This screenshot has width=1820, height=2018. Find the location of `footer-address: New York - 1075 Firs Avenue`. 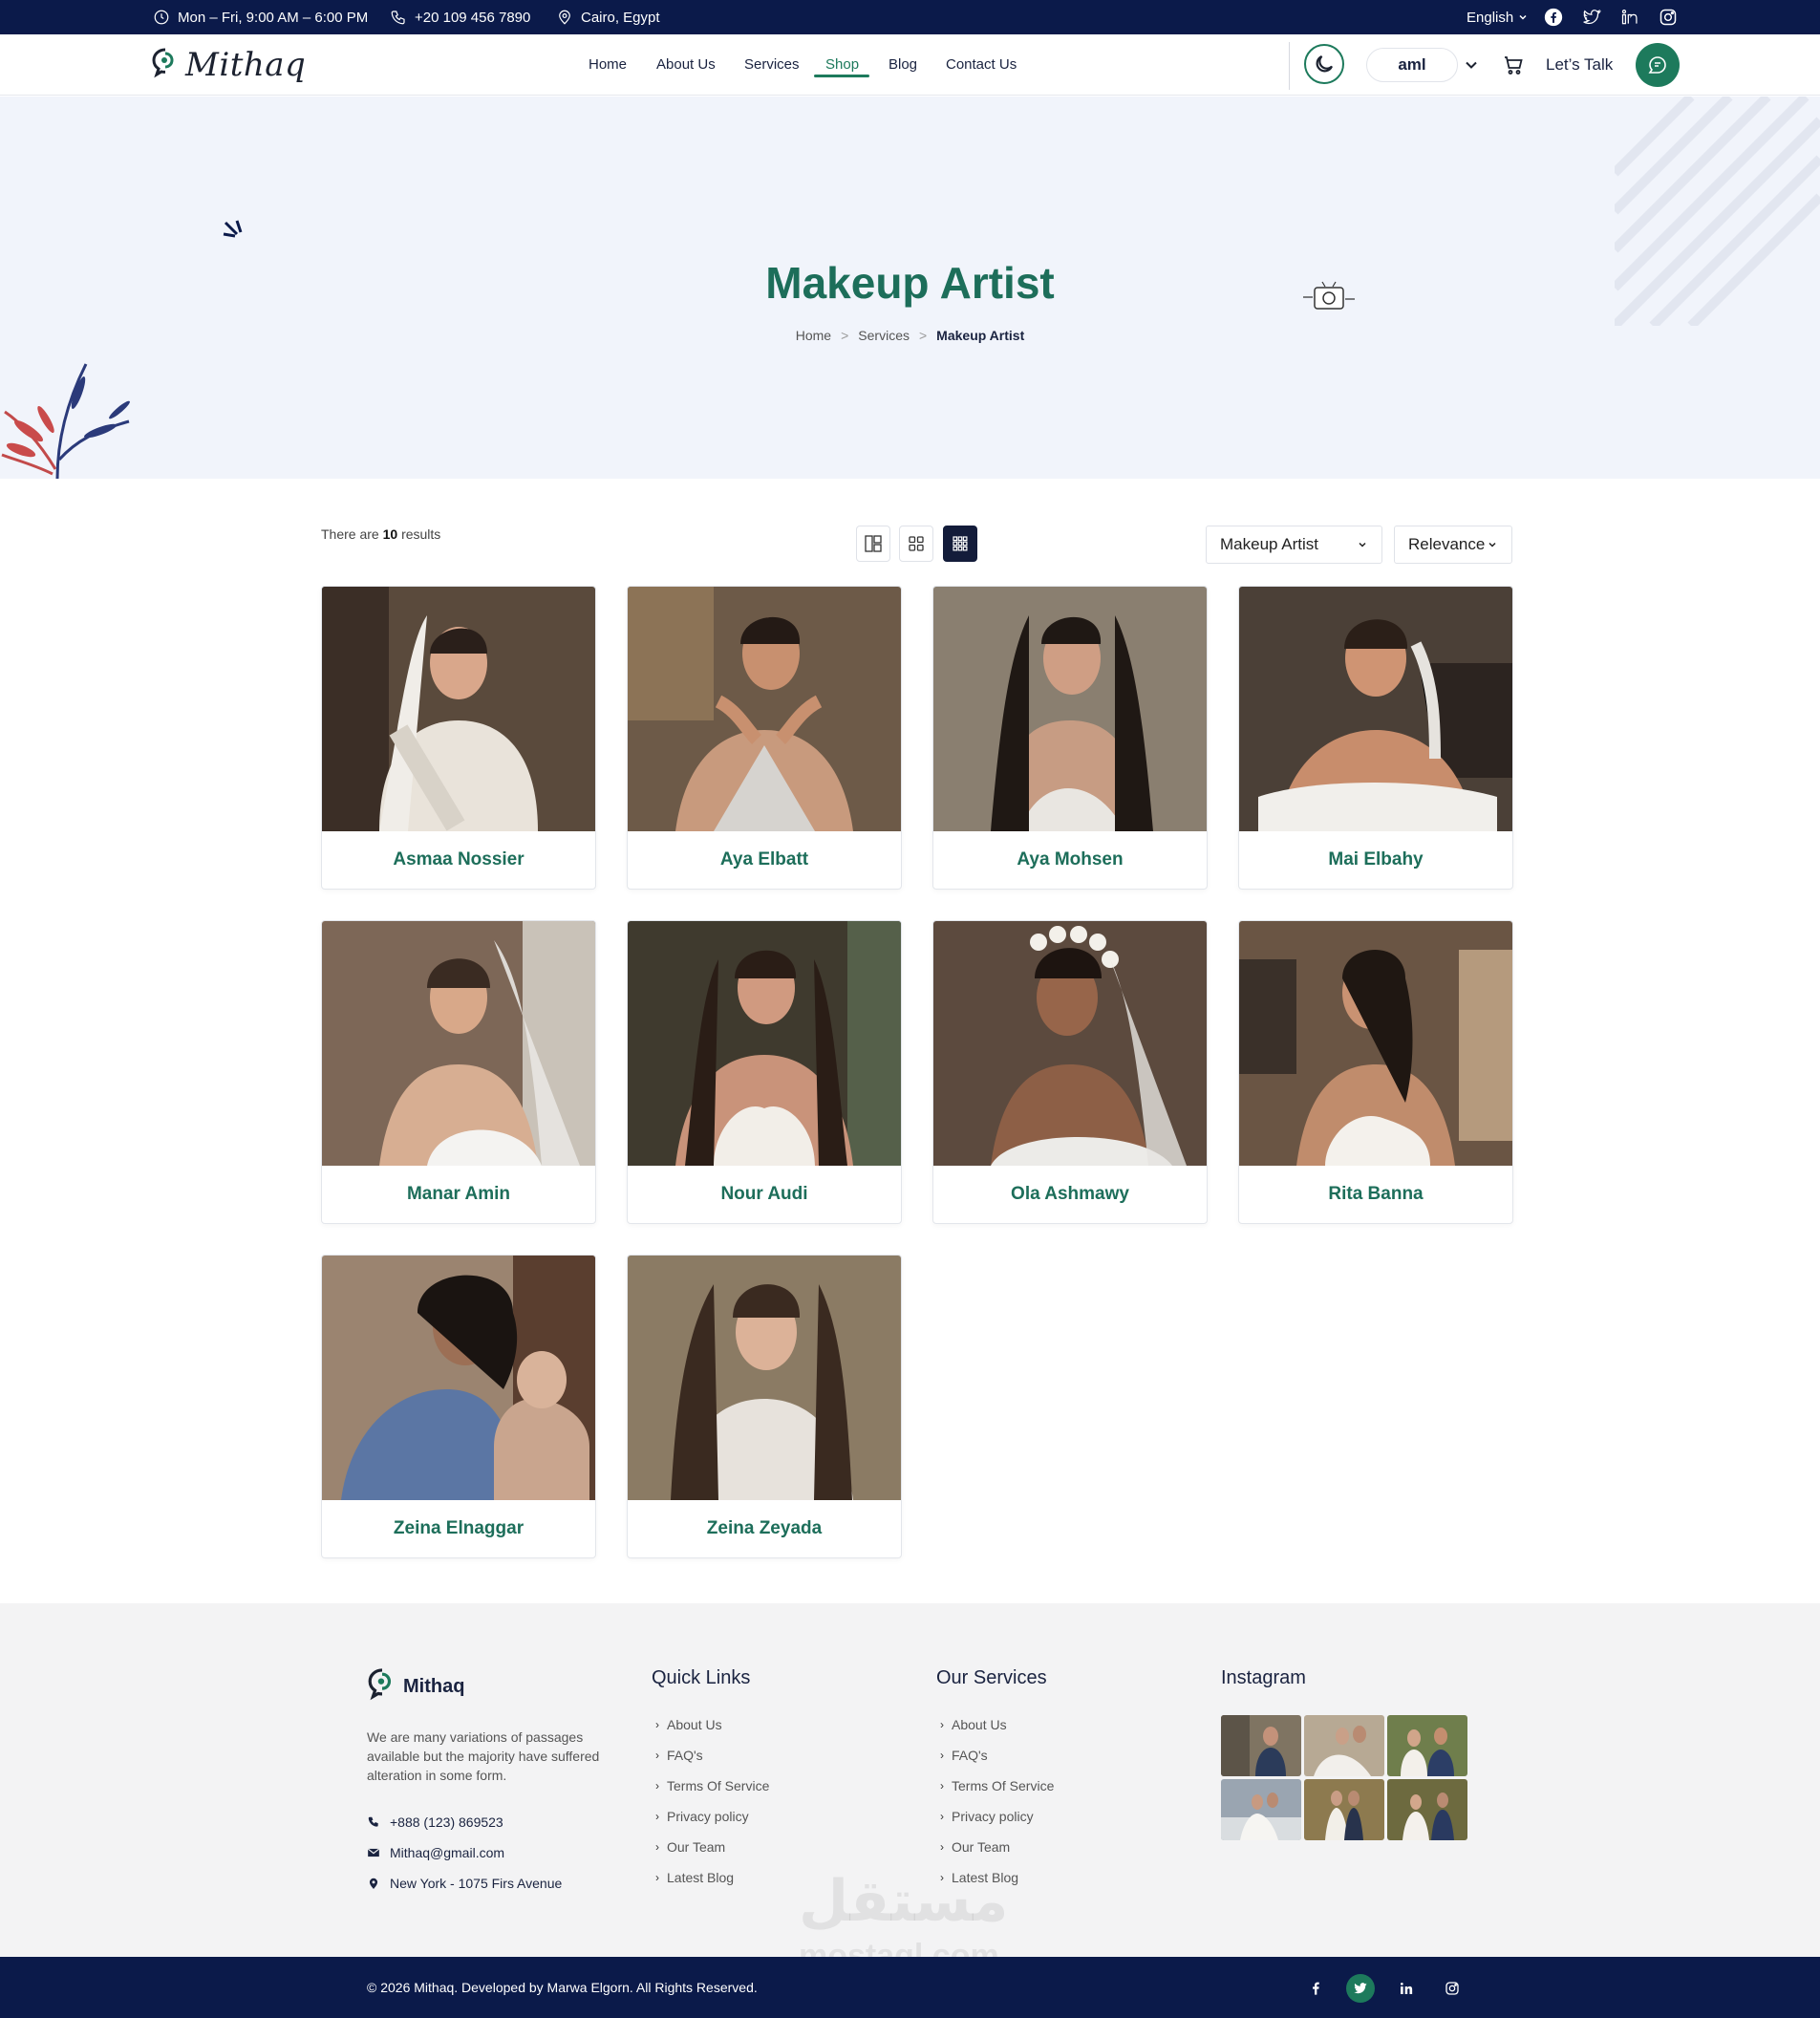

footer-address: New York - 1075 Firs Avenue is located at coordinates (465, 1883).